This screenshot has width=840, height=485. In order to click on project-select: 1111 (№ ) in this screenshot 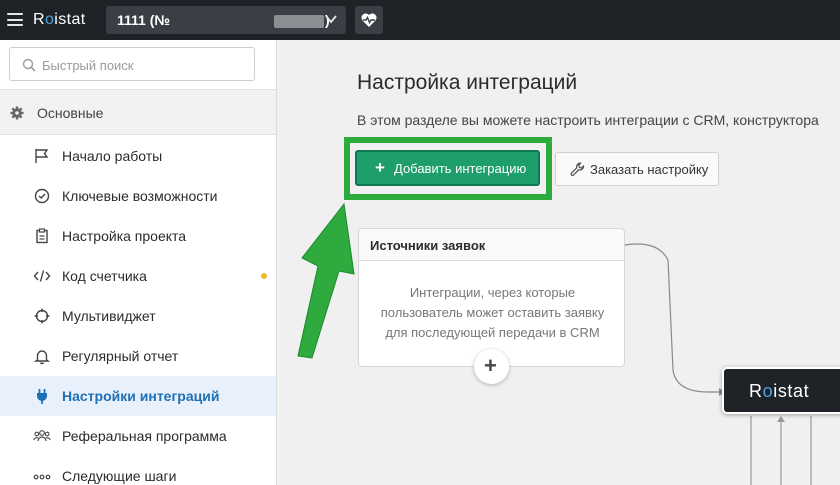, I will do `click(226, 20)`.